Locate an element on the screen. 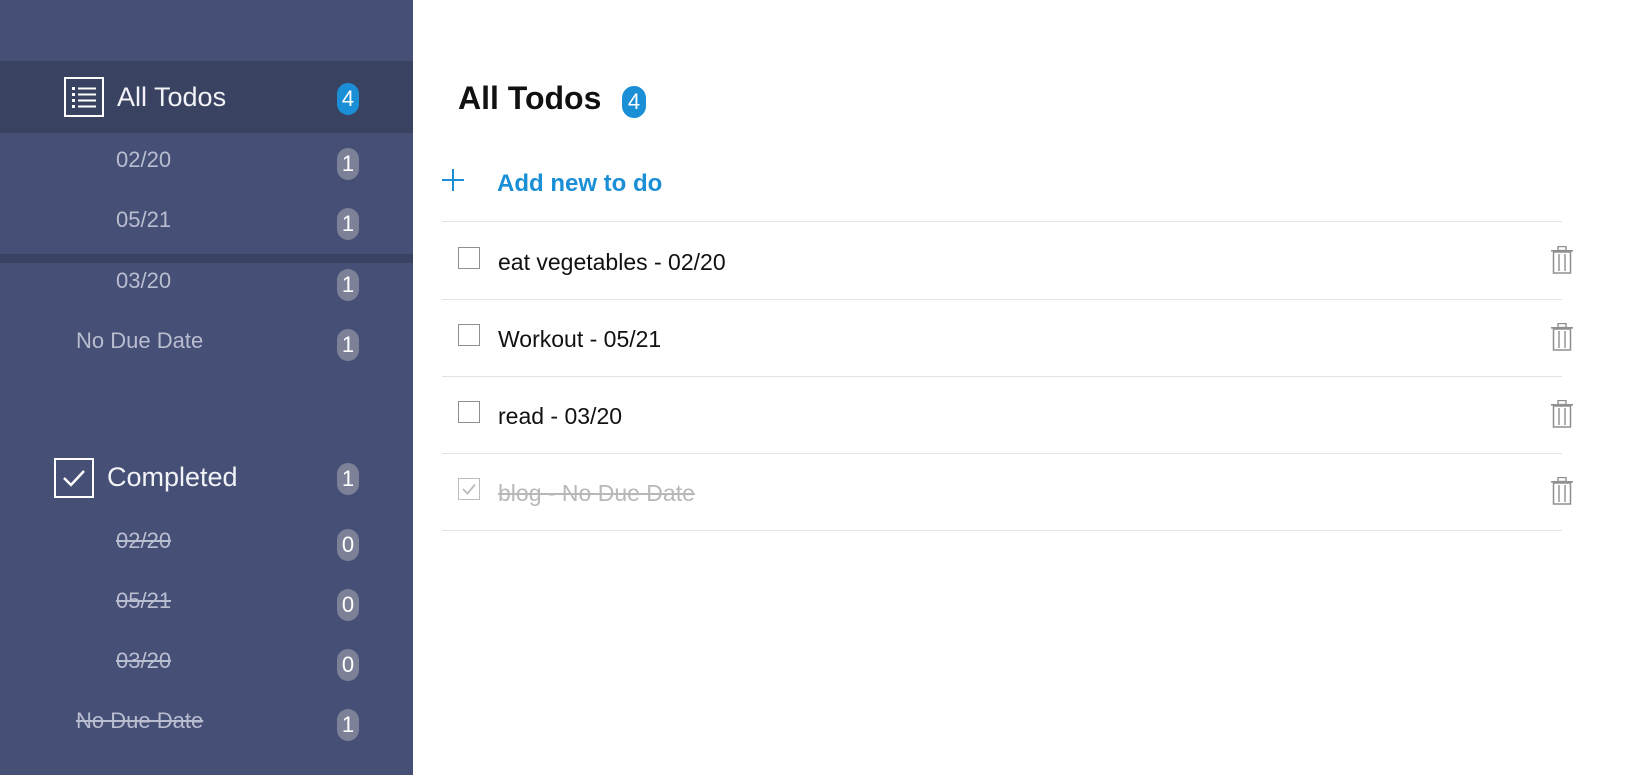  list-icon is located at coordinates (84, 97).